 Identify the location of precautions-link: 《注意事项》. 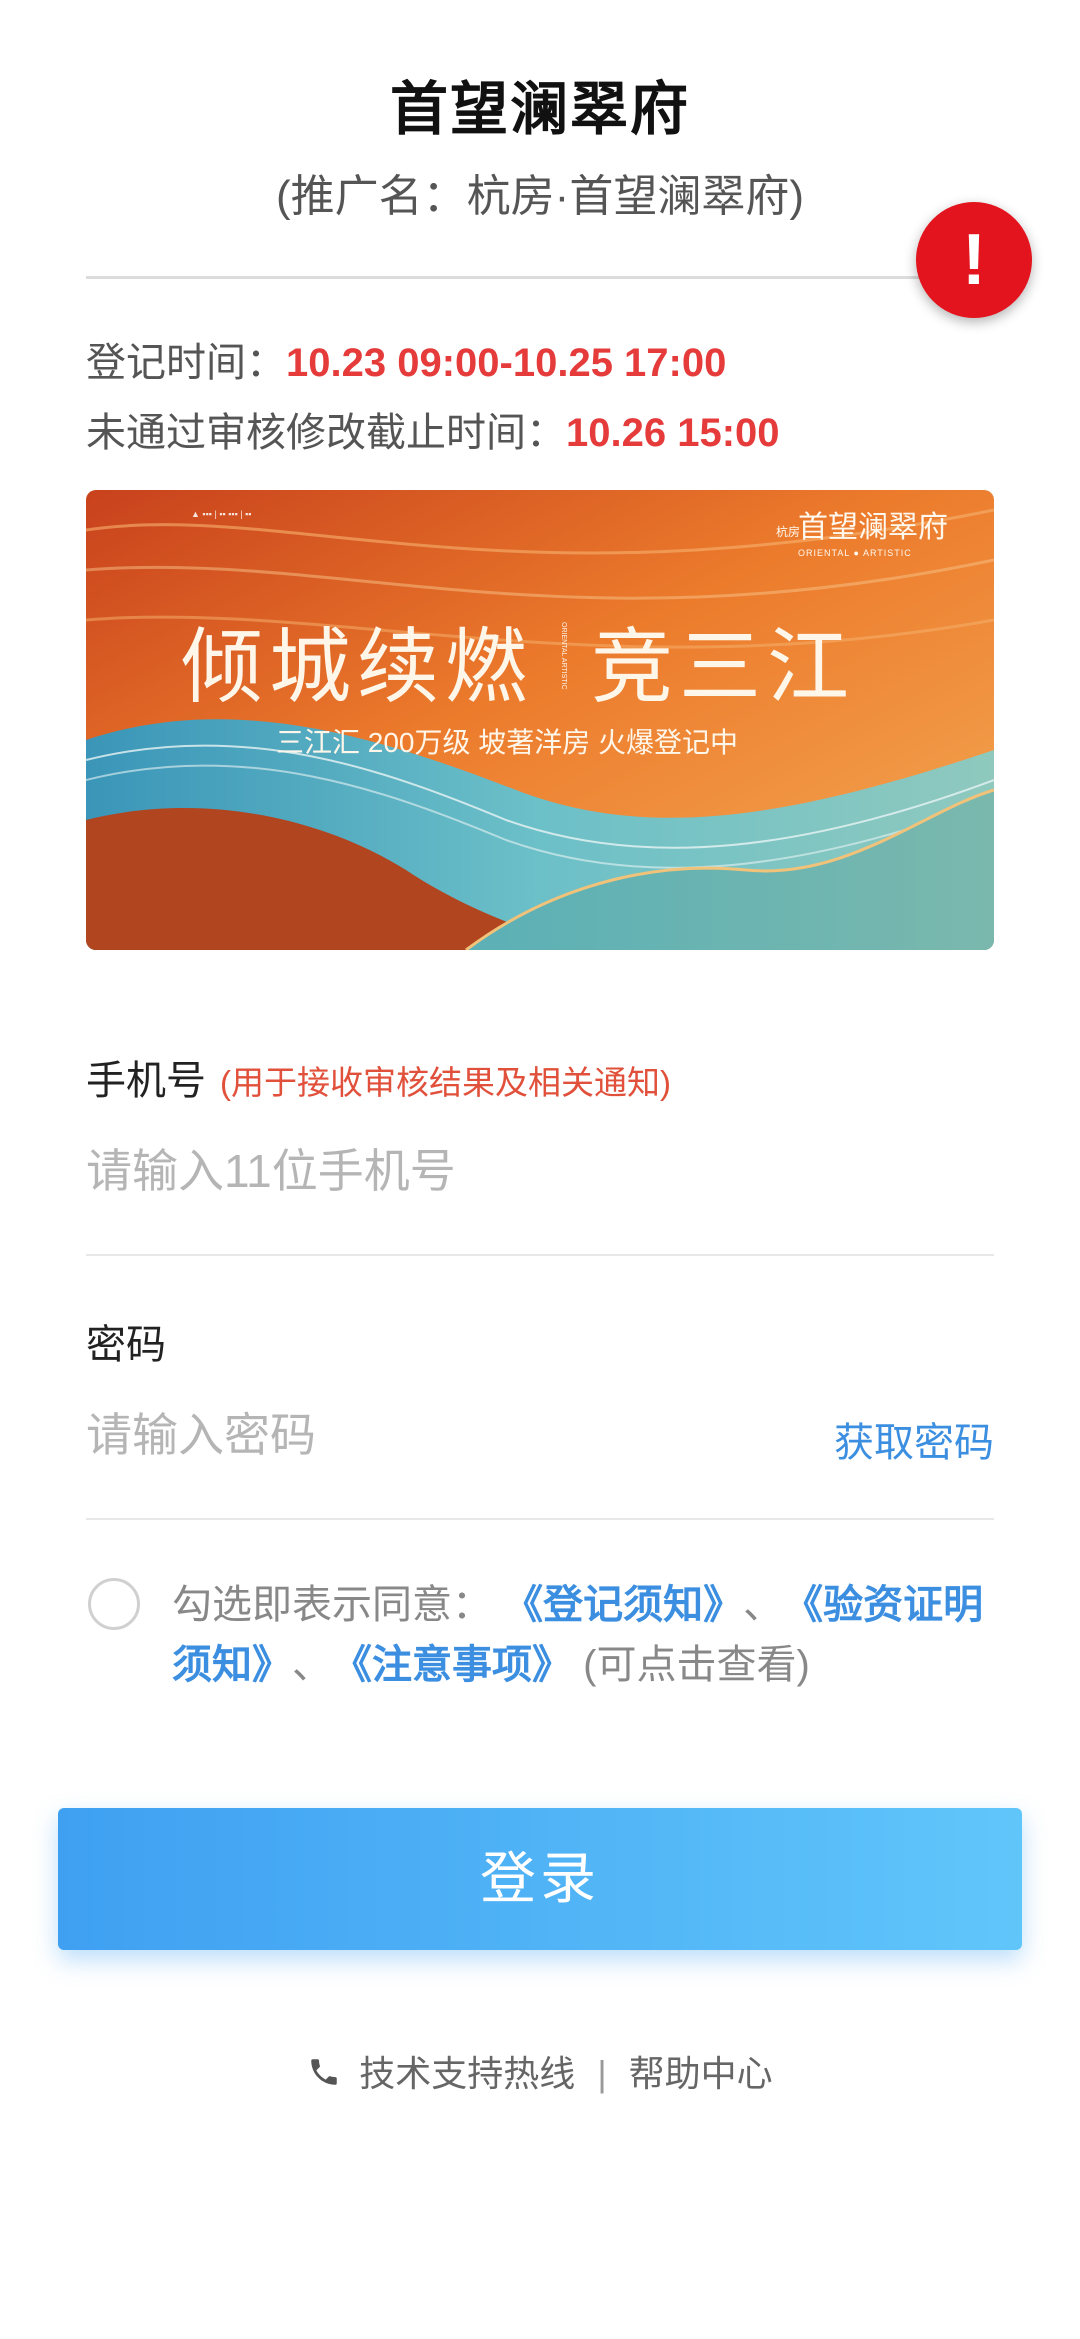
(462, 1665).